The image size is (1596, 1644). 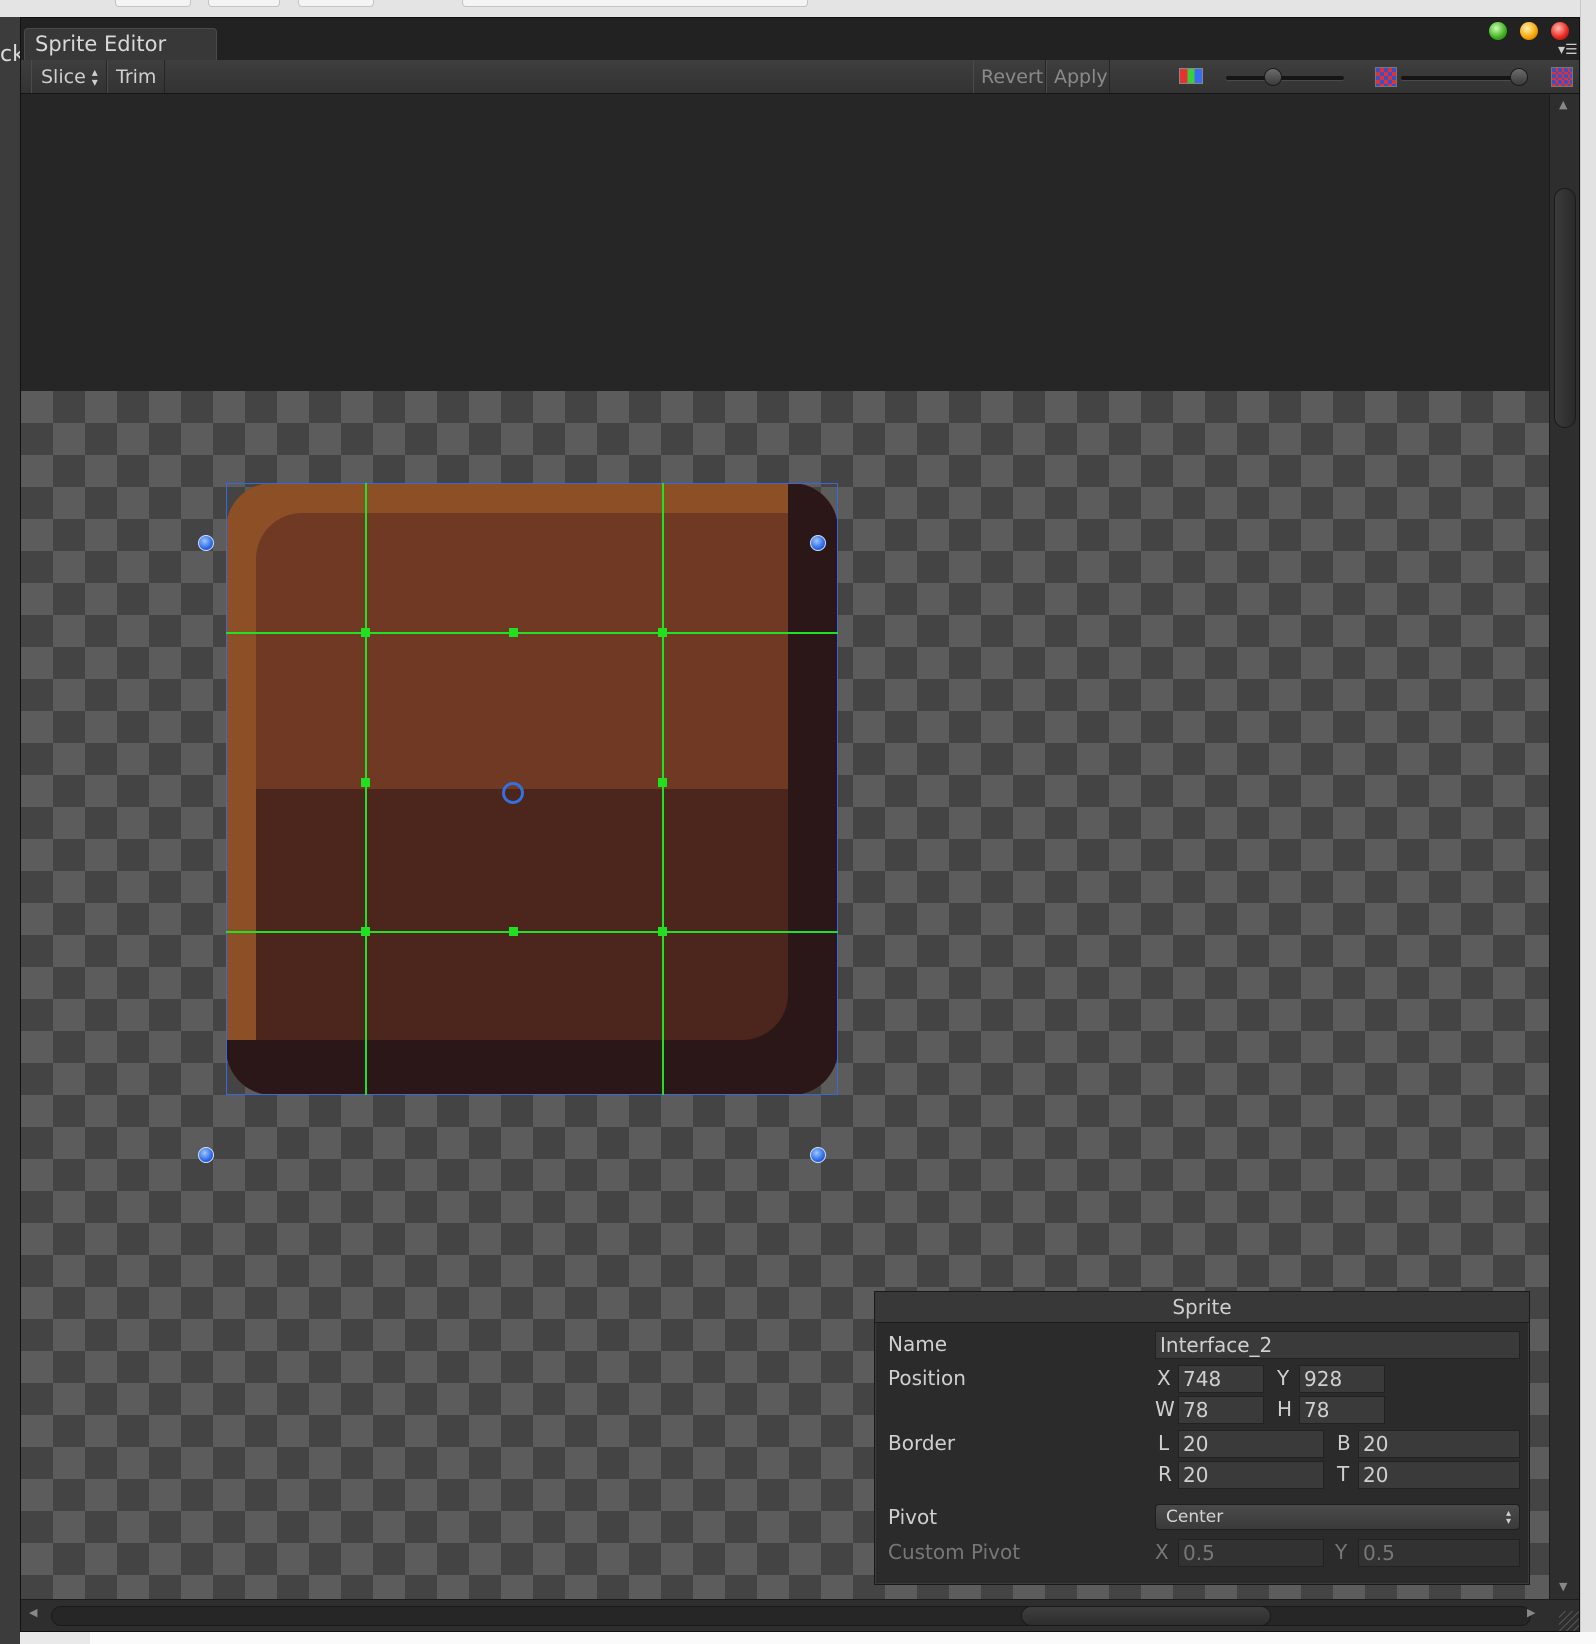 I want to click on custom-pivot-x-field: 0.5, so click(x=1251, y=1553).